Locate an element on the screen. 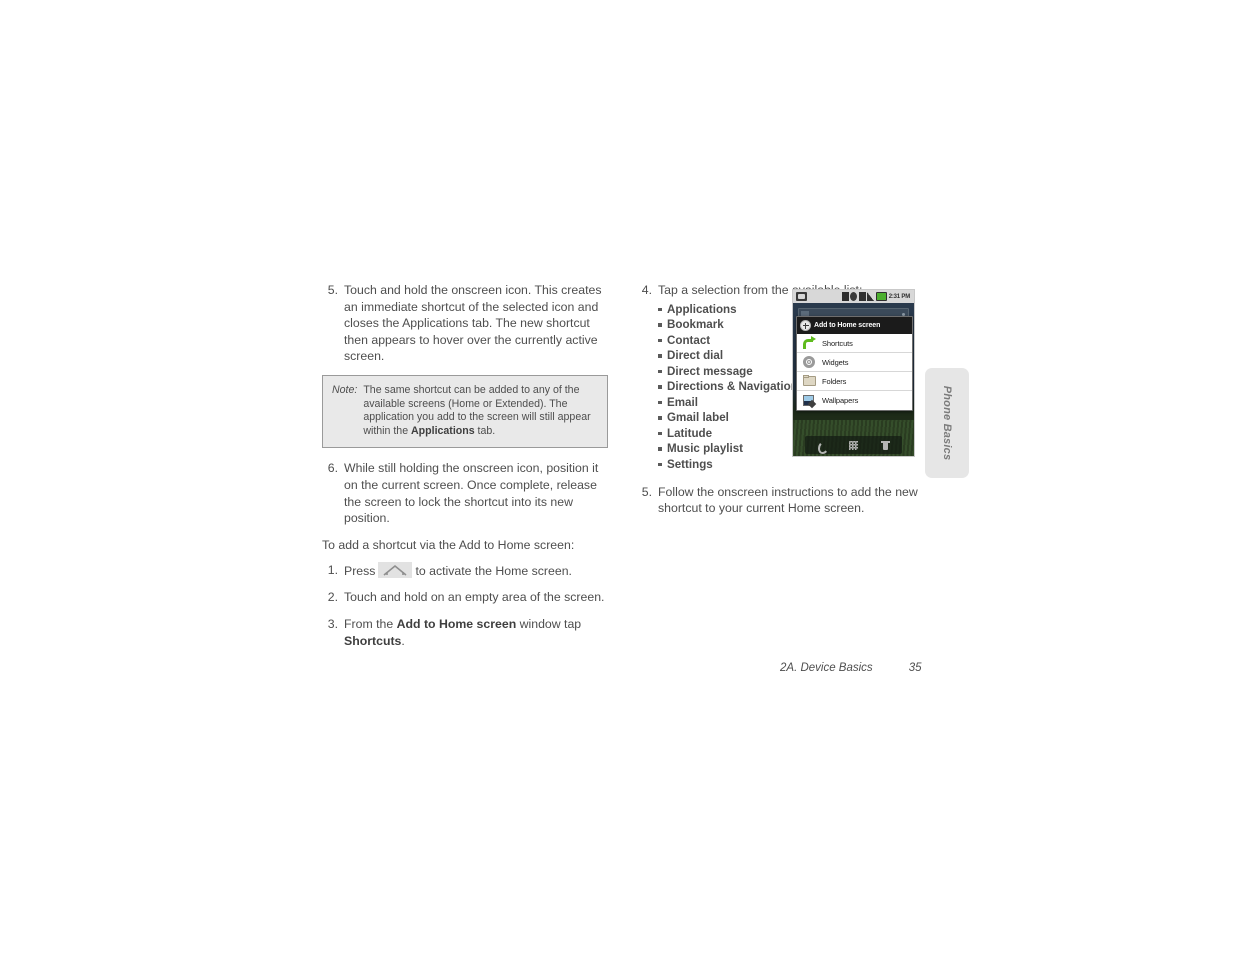 Image resolution: width=1235 pixels, height=954 pixels. status-system-icons is located at coordinates (864, 296).